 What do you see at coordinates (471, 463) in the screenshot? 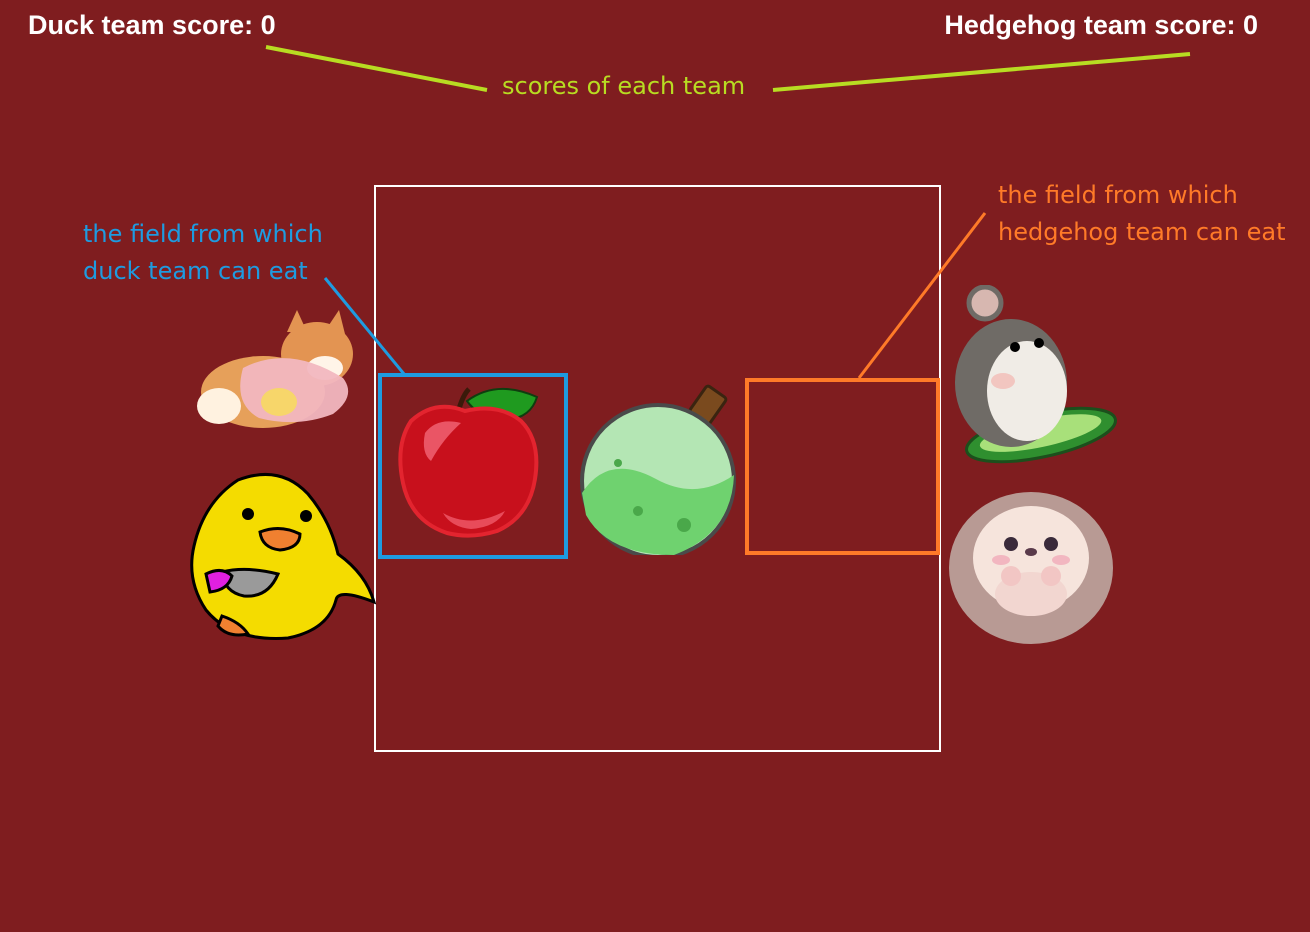
I see `apple-icon` at bounding box center [471, 463].